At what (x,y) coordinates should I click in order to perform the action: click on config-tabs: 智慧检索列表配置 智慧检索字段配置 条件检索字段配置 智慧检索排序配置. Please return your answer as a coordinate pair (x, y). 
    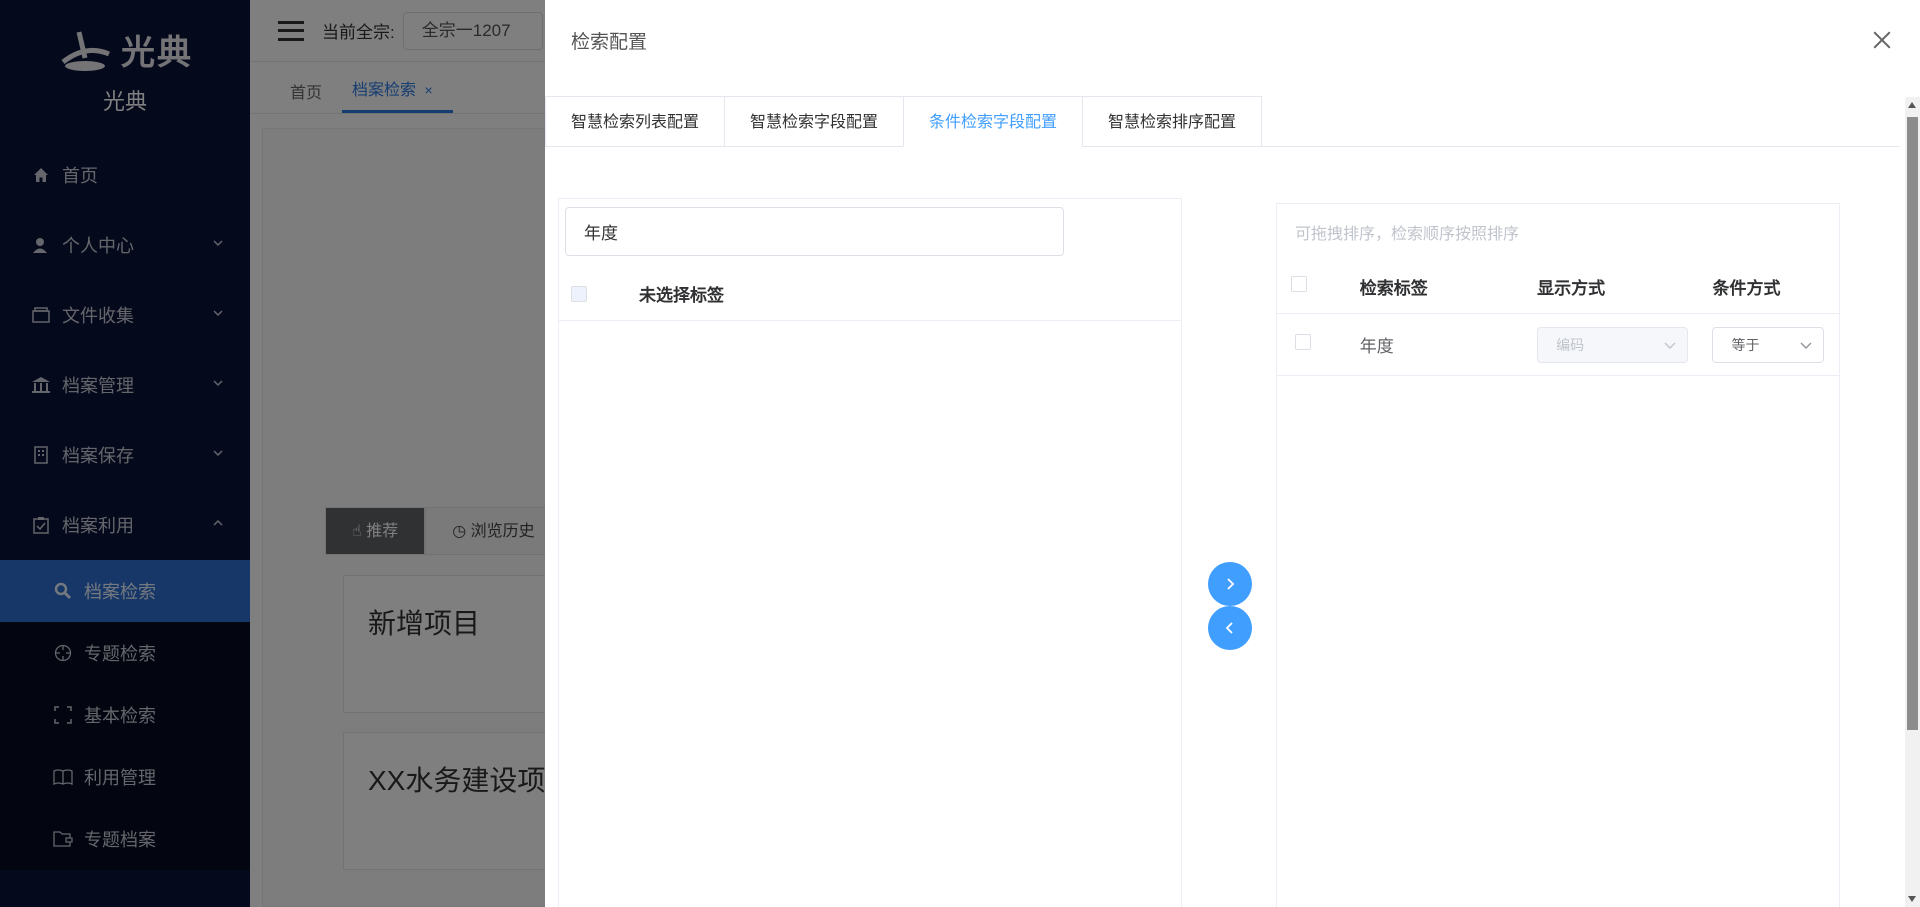
    Looking at the image, I should click on (1222, 121).